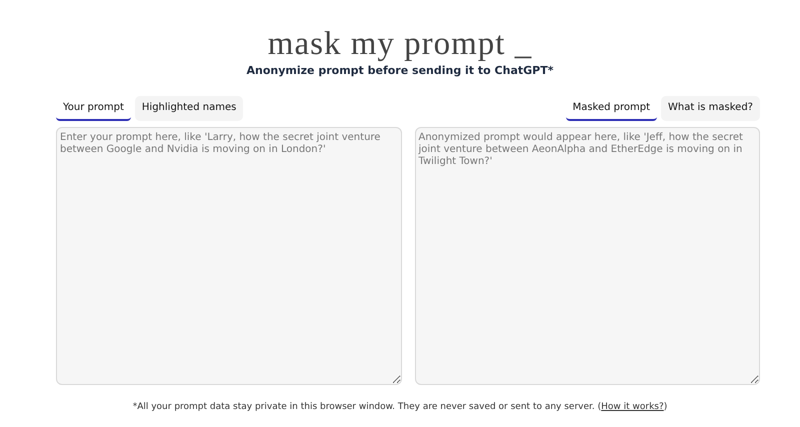 The width and height of the screenshot is (800, 427). I want to click on privacy-note: *All your prompt data stay private in this browser window. They are never saved or sent to any server. (How it works?), so click(400, 407).